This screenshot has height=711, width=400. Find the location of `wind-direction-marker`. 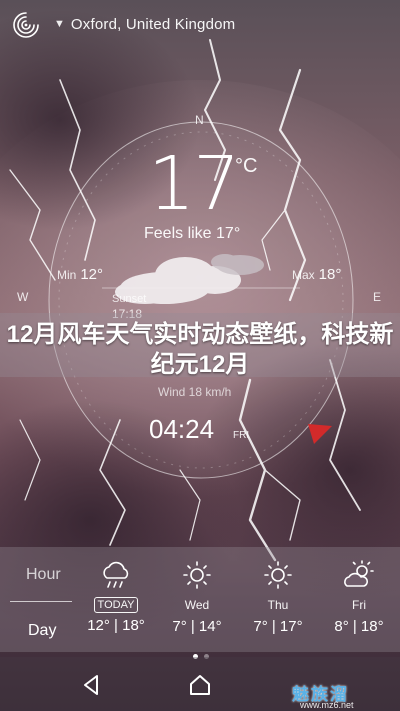

wind-direction-marker is located at coordinates (320, 434).